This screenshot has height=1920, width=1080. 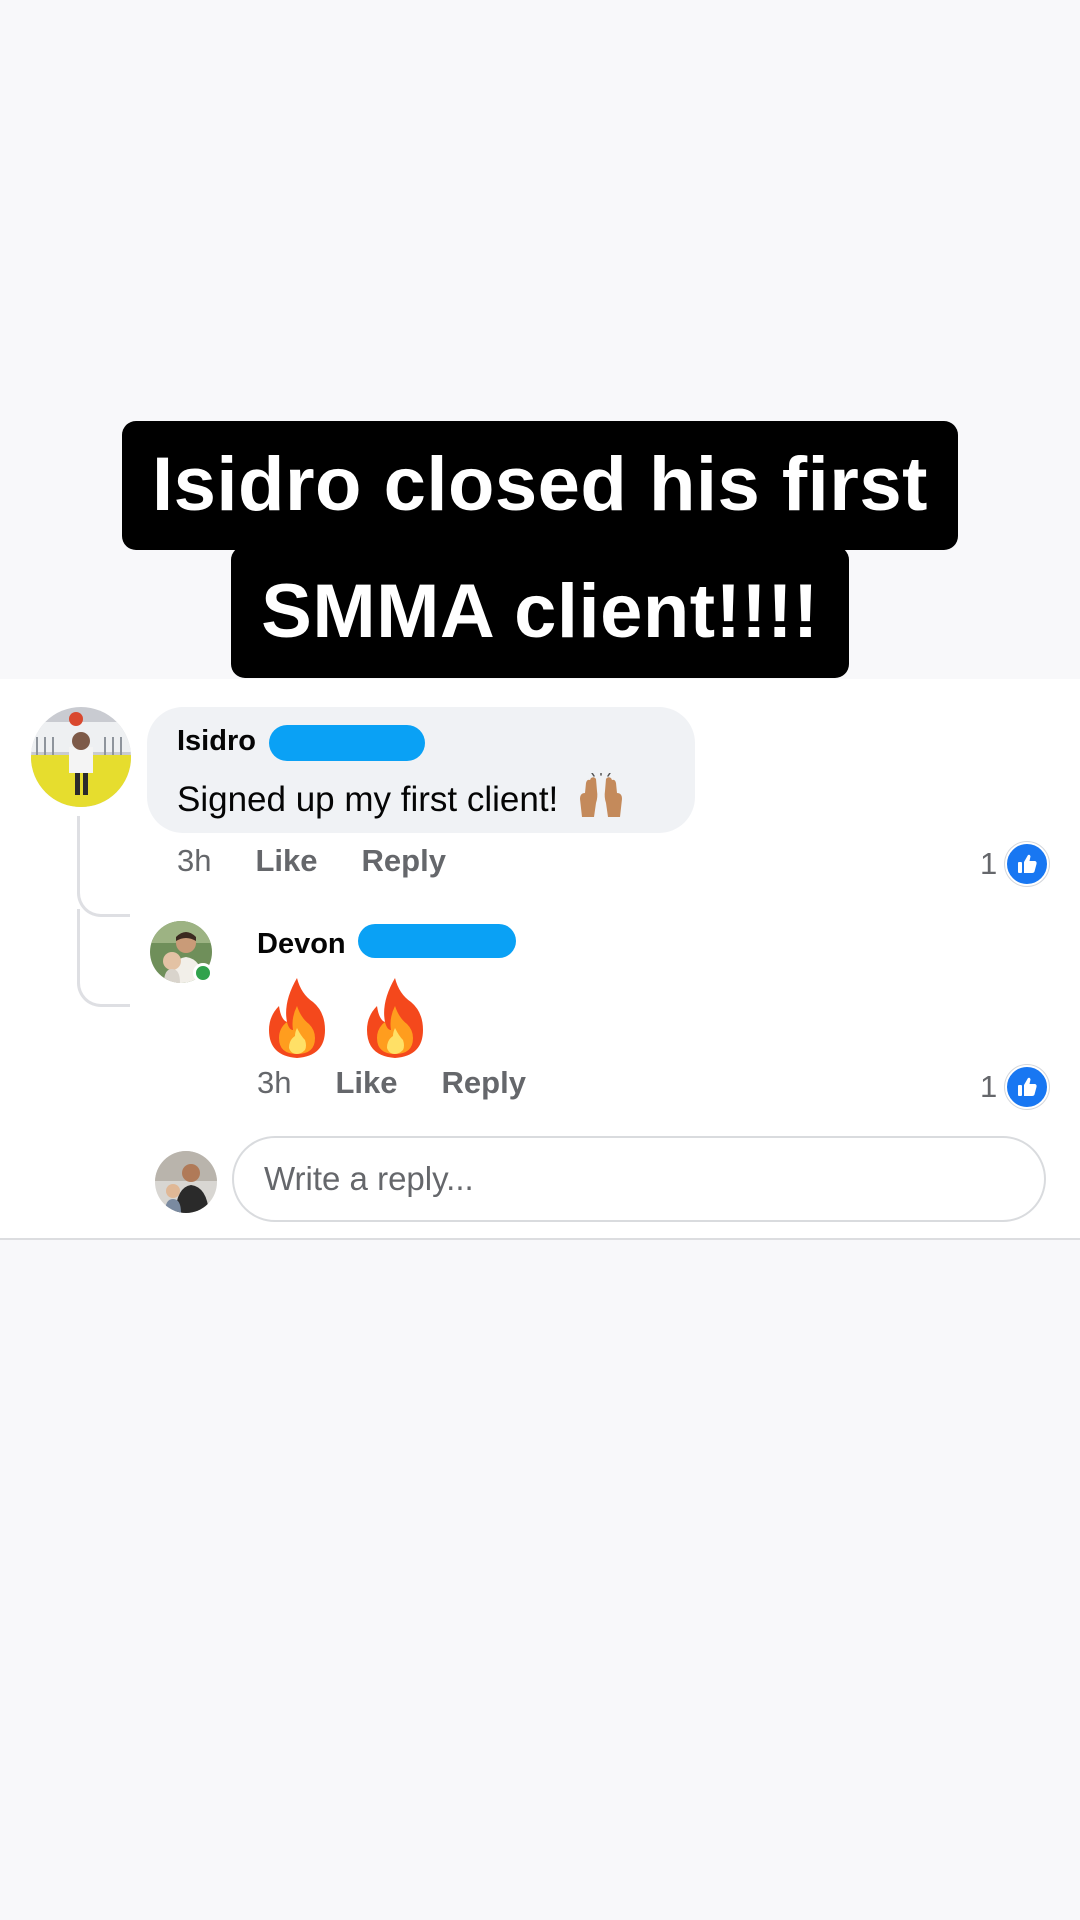 What do you see at coordinates (540, 612) in the screenshot?
I see `caption-line-2: SMMA client!!!!` at bounding box center [540, 612].